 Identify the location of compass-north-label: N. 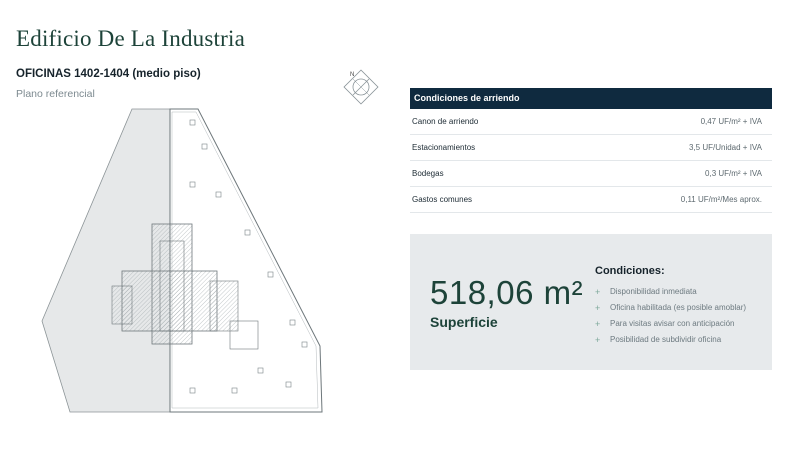
(352, 75).